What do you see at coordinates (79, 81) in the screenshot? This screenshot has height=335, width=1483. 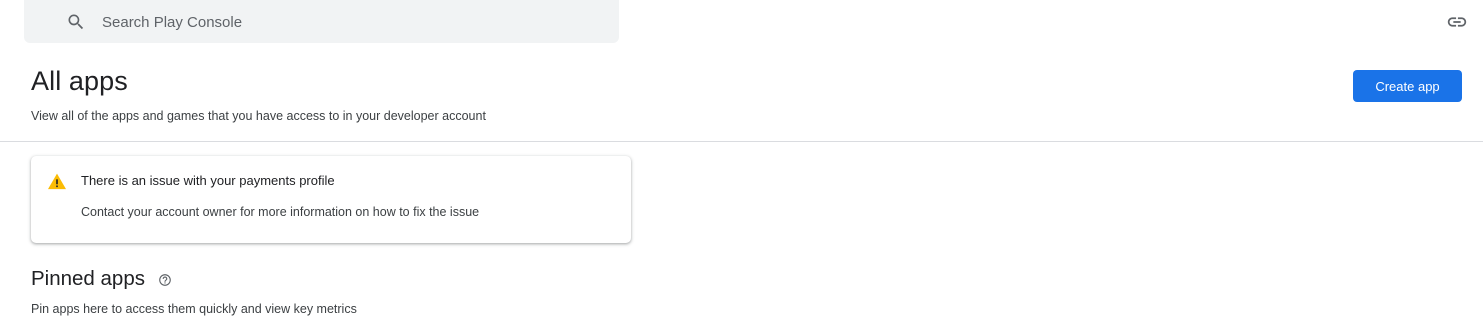 I see `page-title: All apps` at bounding box center [79, 81].